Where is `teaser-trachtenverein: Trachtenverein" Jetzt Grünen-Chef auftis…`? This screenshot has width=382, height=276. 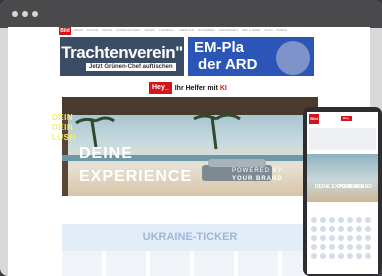
teaser-trachtenverein: Trachtenverein" Jetzt Grünen-Chef auftis… is located at coordinates (122, 56).